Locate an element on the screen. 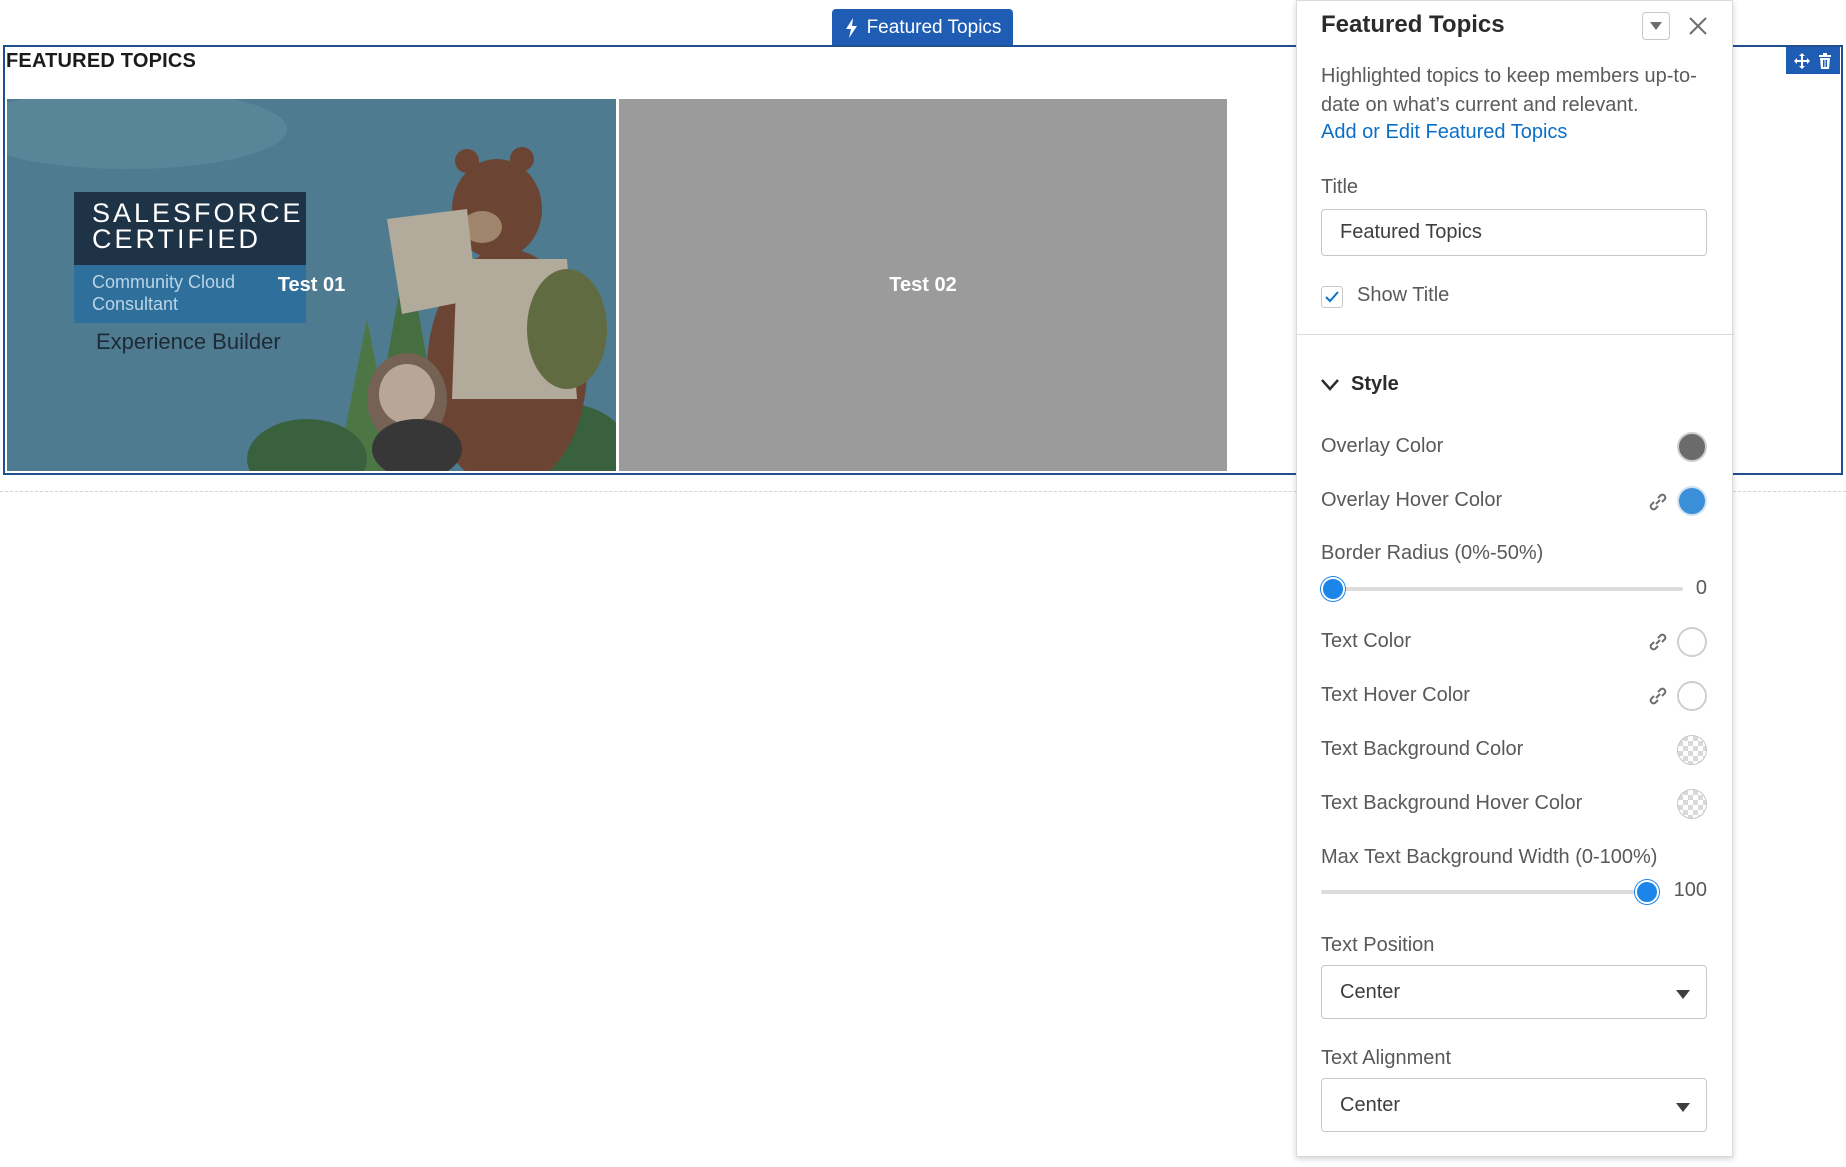 The height and width of the screenshot is (1167, 1846). max-text-background-width-value: 100 is located at coordinates (1690, 890).